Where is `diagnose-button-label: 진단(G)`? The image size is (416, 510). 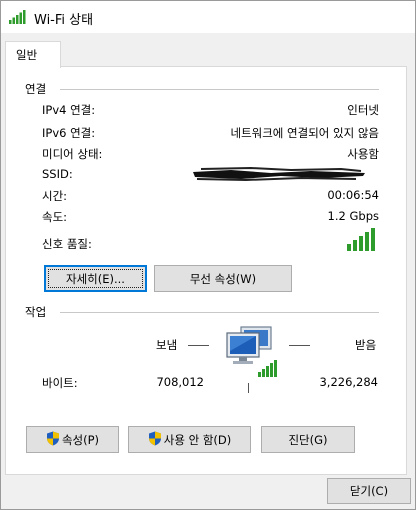
diagnose-button-label: 진단(G) is located at coordinates (308, 439).